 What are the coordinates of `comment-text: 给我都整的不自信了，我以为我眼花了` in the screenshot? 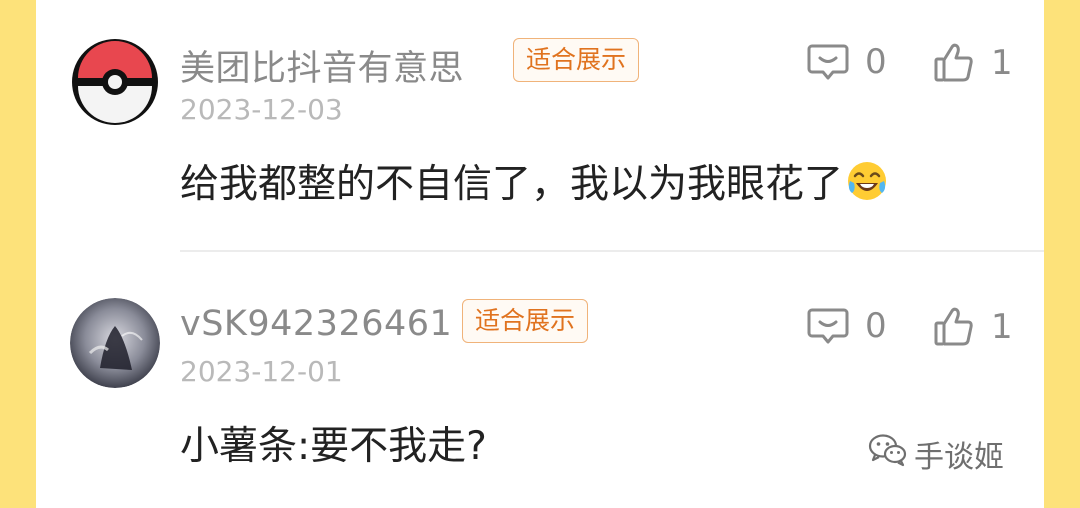 It's located at (534, 181).